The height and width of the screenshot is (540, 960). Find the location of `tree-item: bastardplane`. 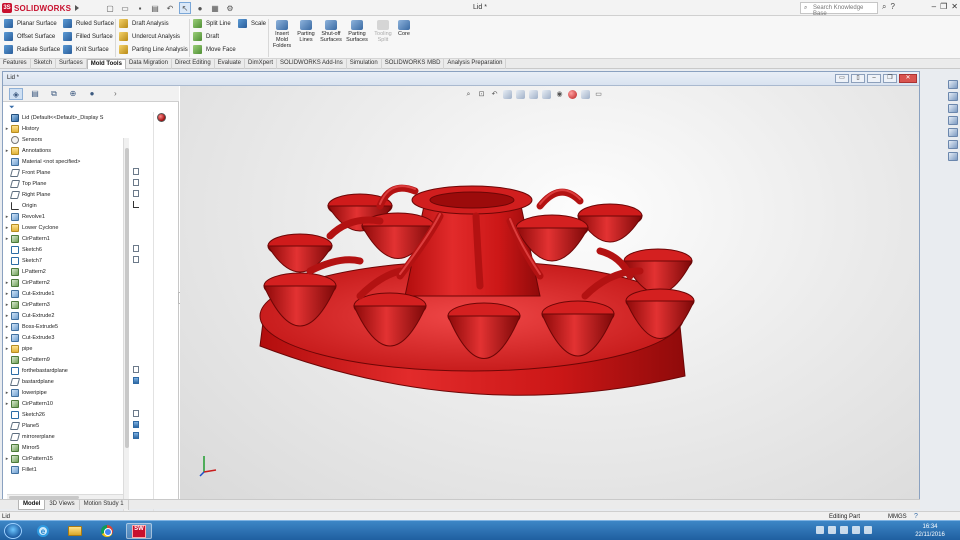

tree-item: bastardplane is located at coordinates (63, 381).